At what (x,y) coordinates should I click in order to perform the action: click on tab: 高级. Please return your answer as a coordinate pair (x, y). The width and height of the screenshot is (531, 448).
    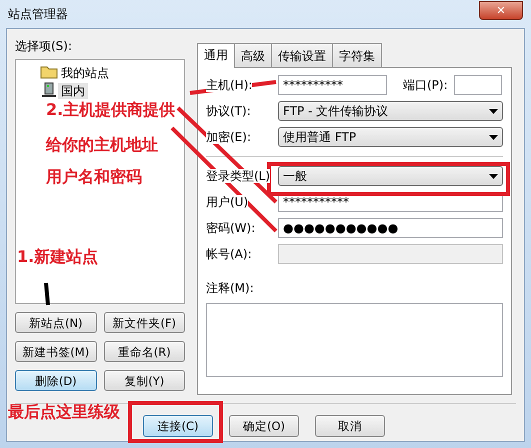
    Looking at the image, I should click on (253, 55).